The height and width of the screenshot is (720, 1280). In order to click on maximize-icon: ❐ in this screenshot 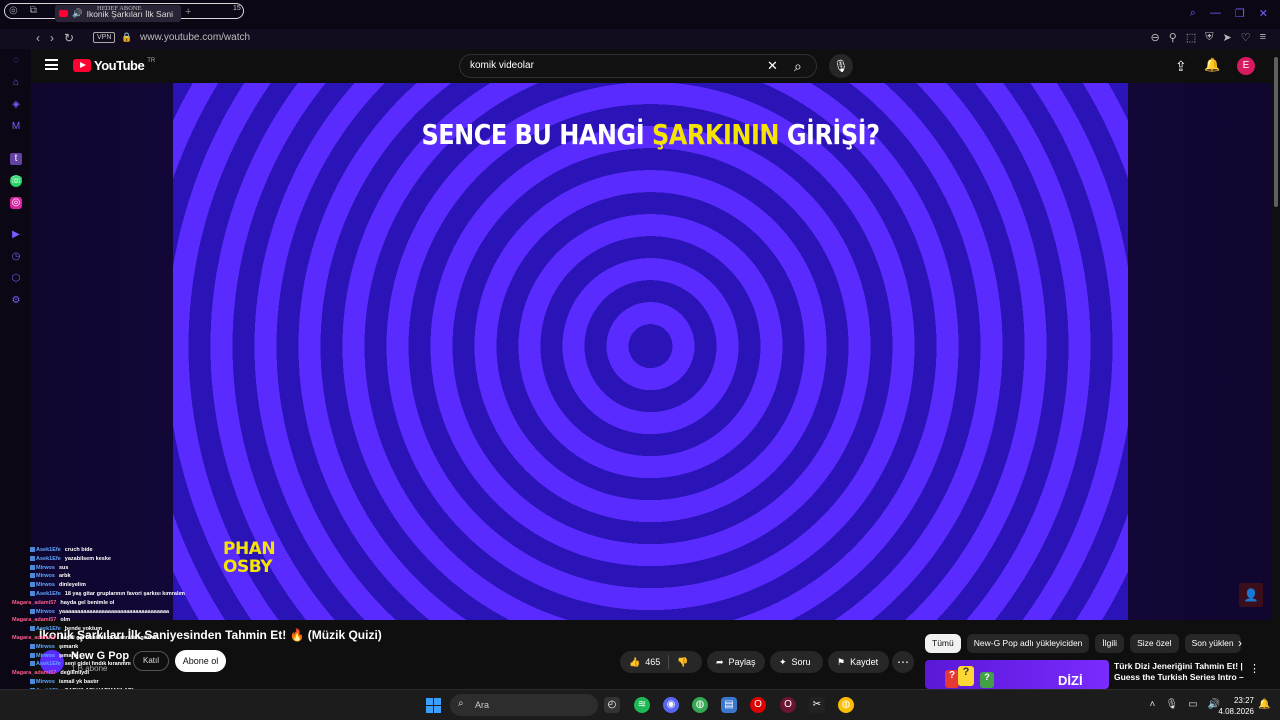, I will do `click(1240, 13)`.